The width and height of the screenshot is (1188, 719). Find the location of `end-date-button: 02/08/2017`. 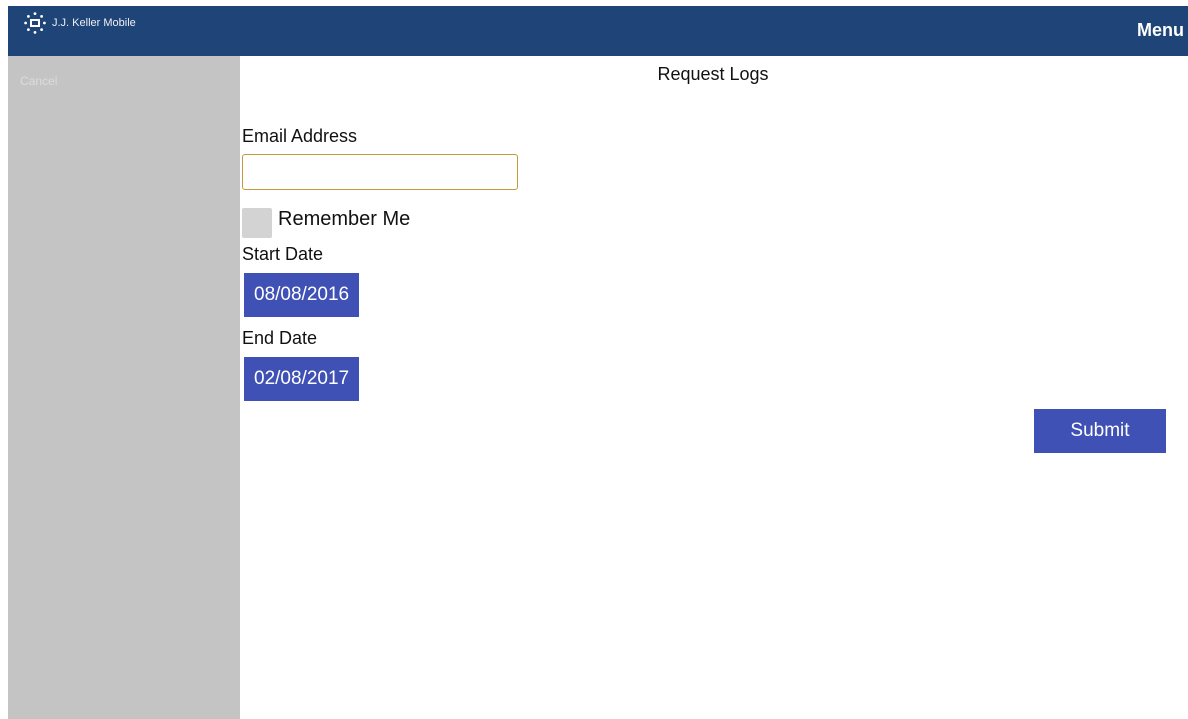

end-date-button: 02/08/2017 is located at coordinates (302, 379).